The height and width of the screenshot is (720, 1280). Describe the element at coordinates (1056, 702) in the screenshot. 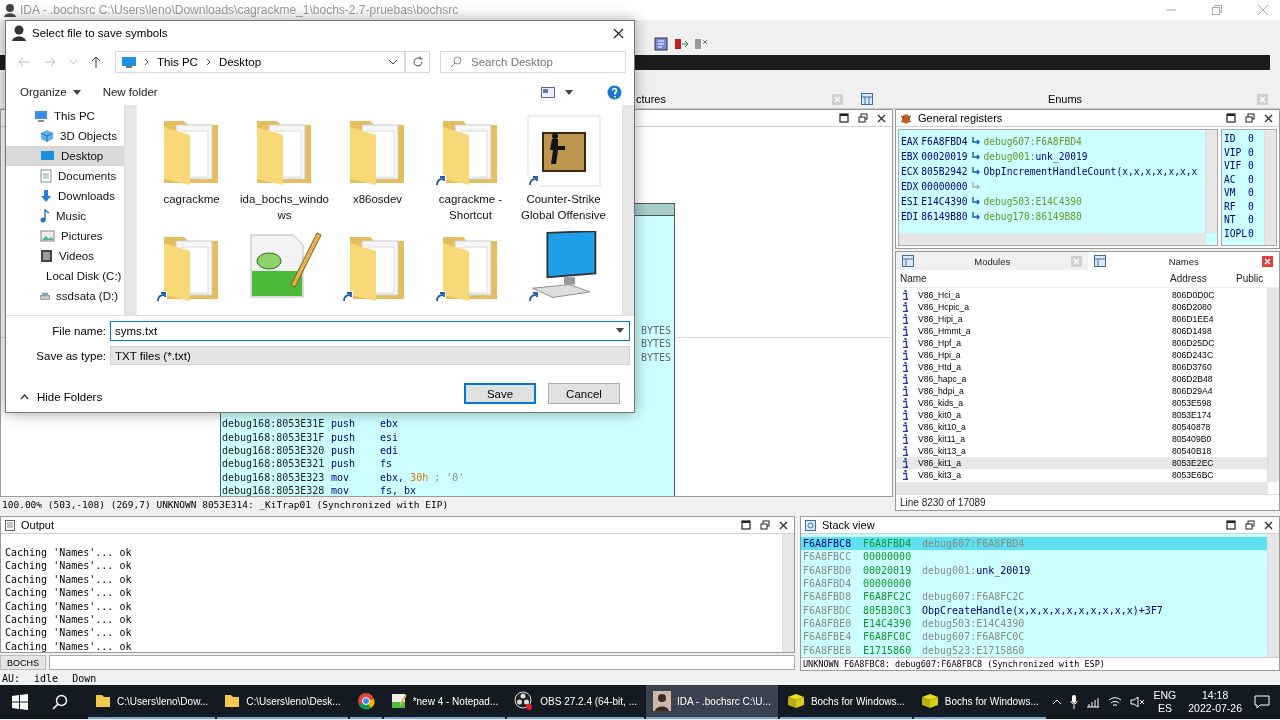

I see `chevron-up-icon` at that location.